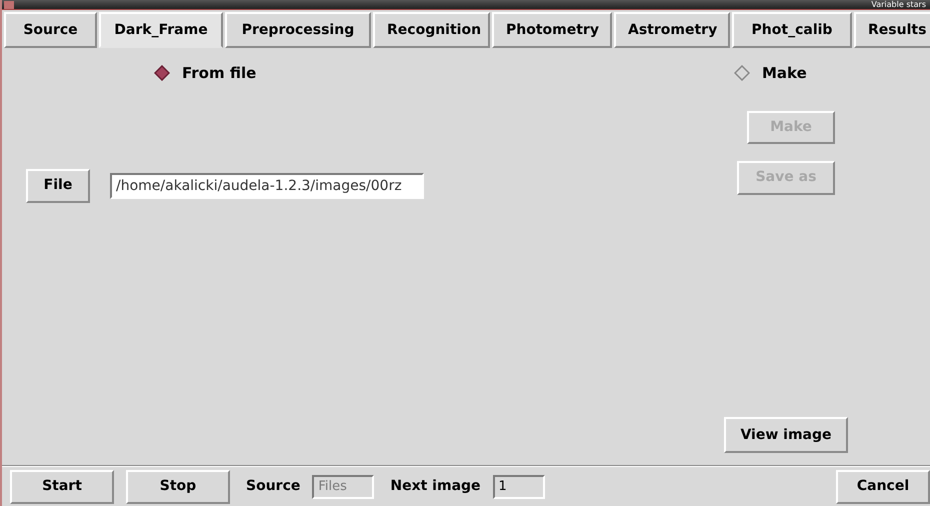 The width and height of the screenshot is (930, 506). I want to click on tab: Preprocessing, so click(298, 30).